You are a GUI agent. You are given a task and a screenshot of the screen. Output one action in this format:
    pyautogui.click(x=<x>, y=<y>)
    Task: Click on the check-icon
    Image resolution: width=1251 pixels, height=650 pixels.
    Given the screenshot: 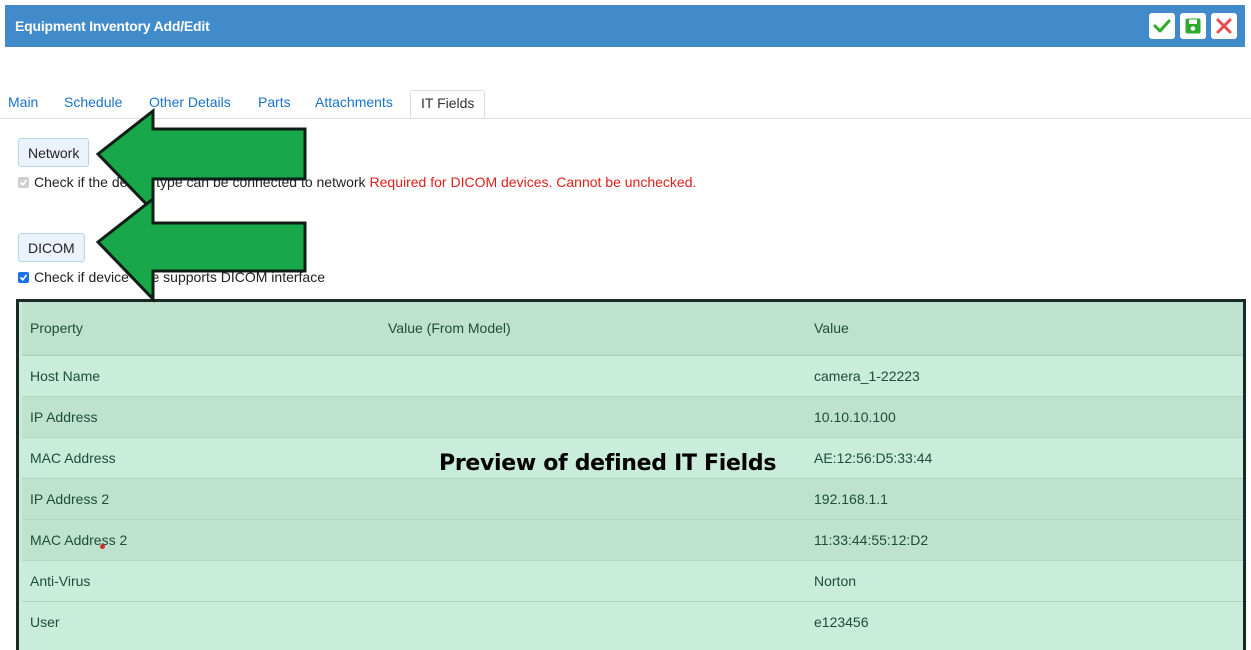 What is the action you would take?
    pyautogui.click(x=1162, y=26)
    